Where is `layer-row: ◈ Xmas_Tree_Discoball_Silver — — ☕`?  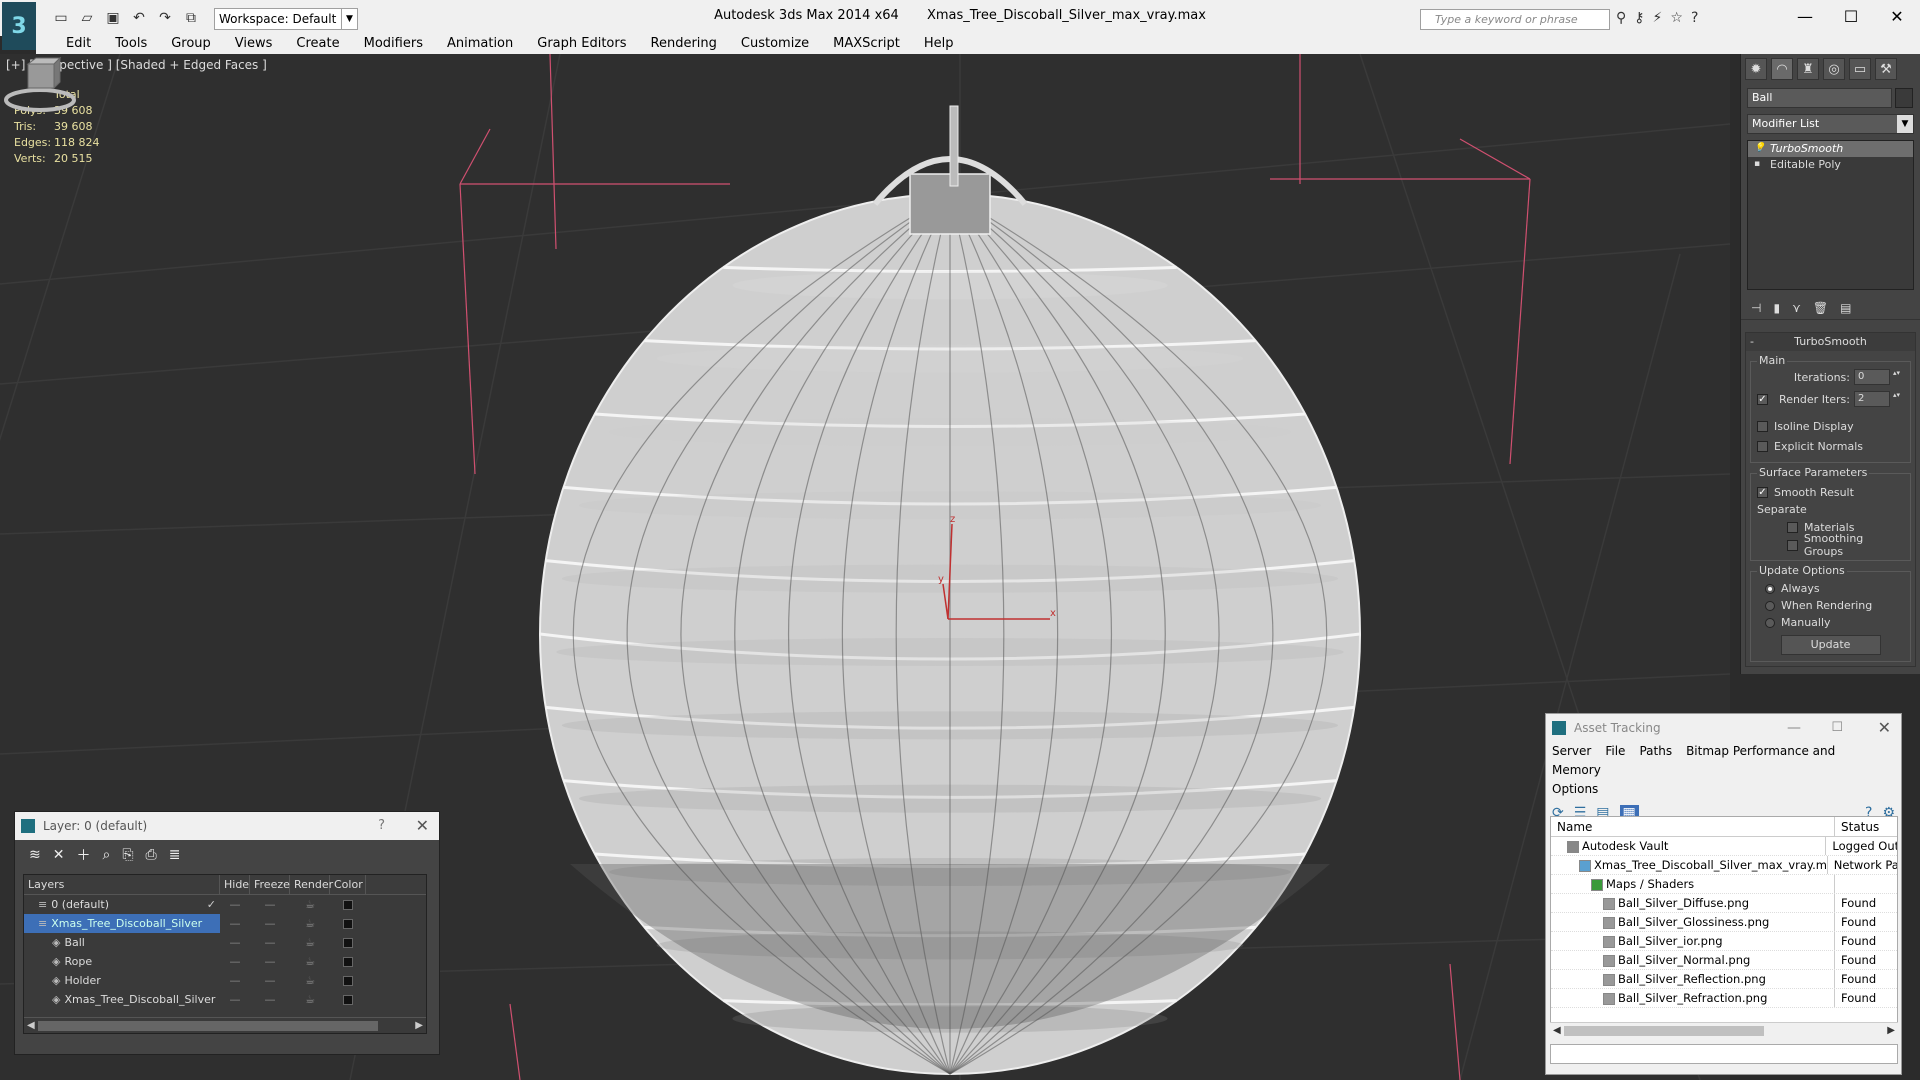
layer-row: ◈ Xmas_Tree_Discoball_Silver — — ☕ is located at coordinates (225, 999).